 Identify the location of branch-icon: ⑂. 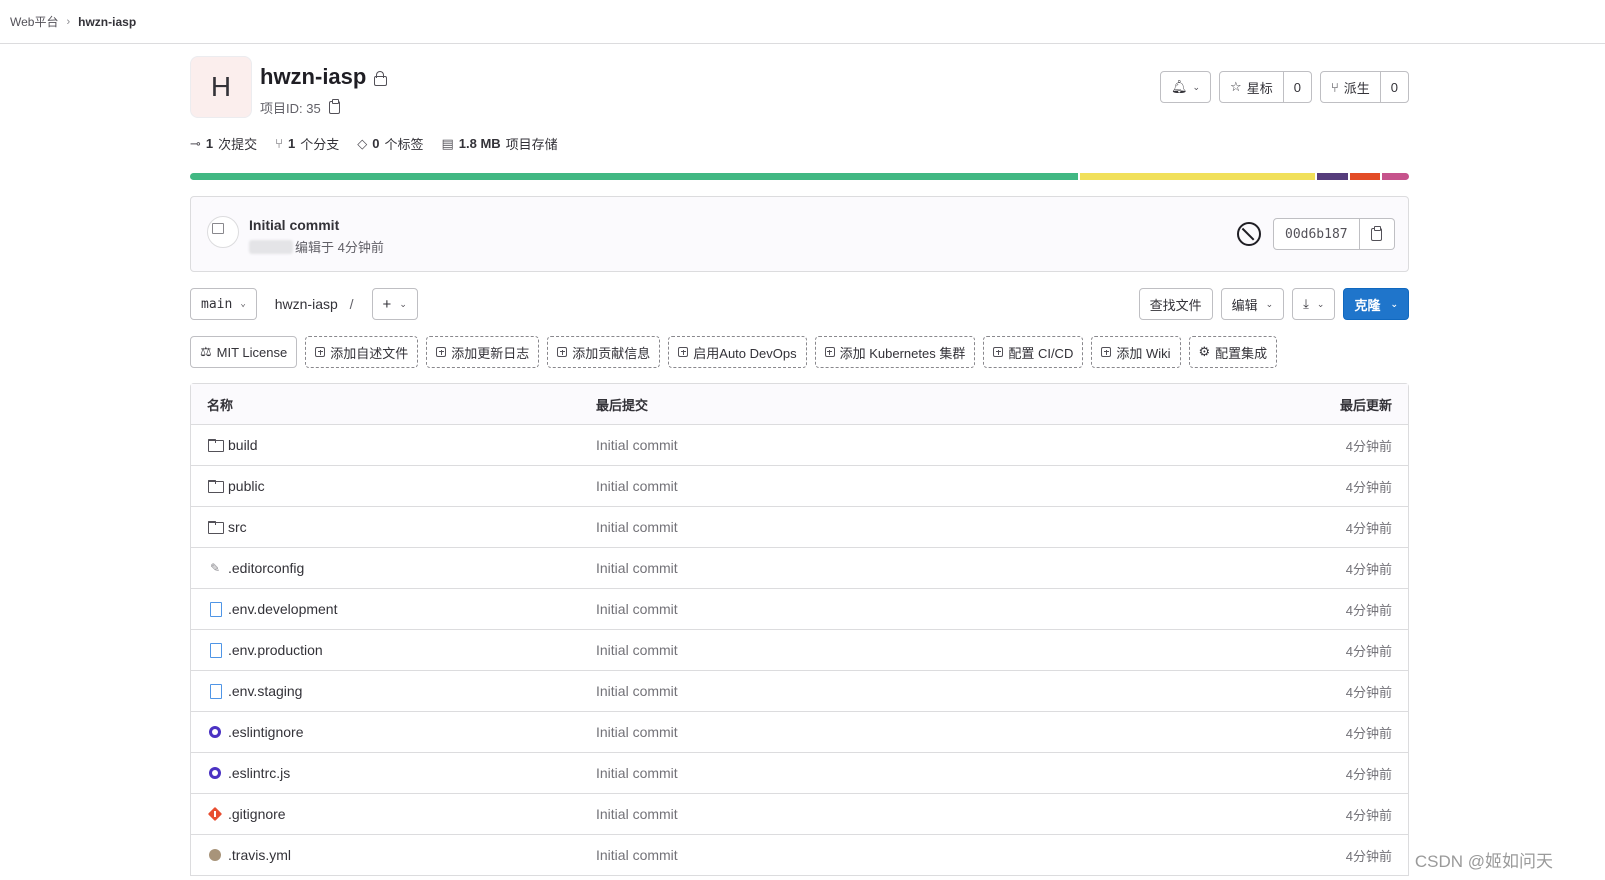
(279, 143).